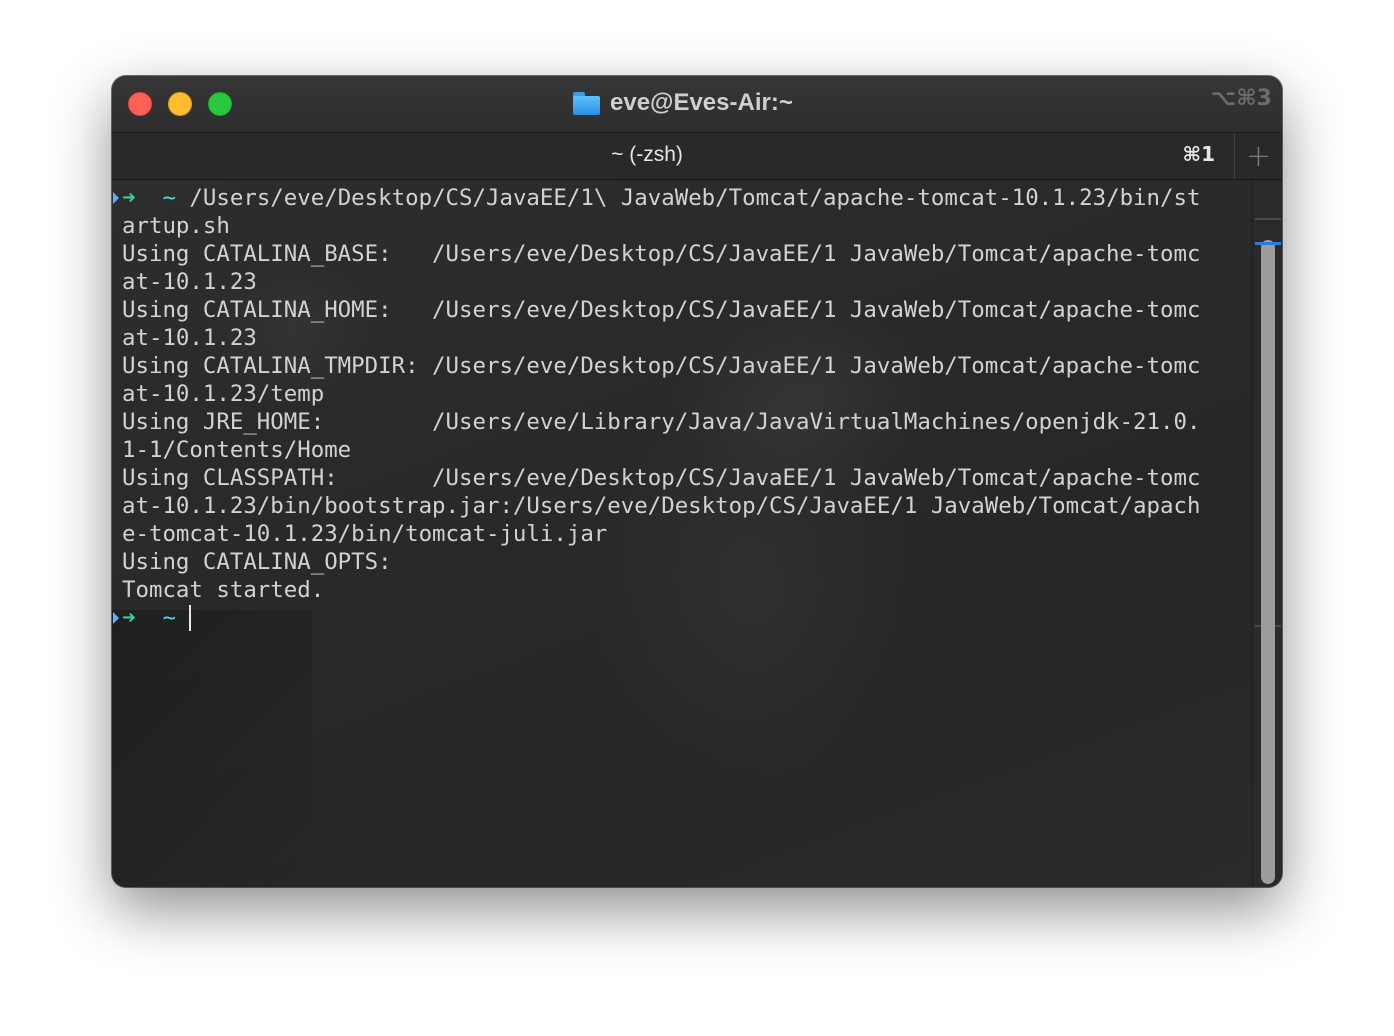  Describe the element at coordinates (223, 394) in the screenshot. I see `output-line: at-10.1.23/temp` at that location.